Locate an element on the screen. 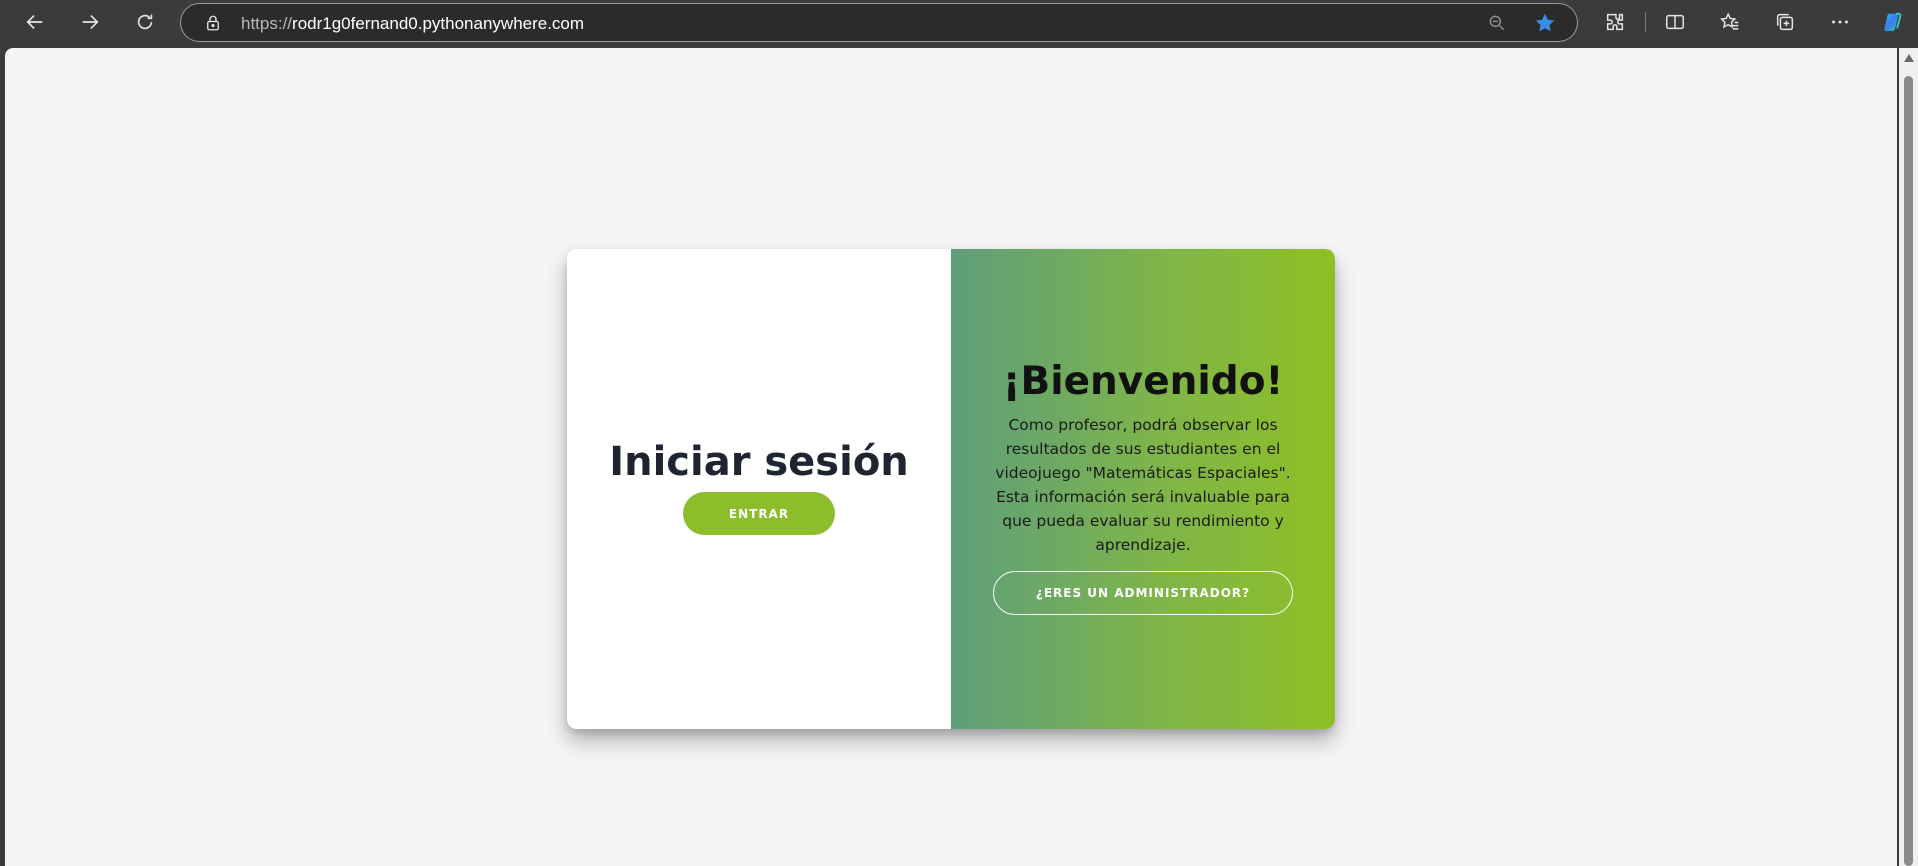 The height and width of the screenshot is (866, 1918). scrollbar-thumb is located at coordinates (1908, 471).